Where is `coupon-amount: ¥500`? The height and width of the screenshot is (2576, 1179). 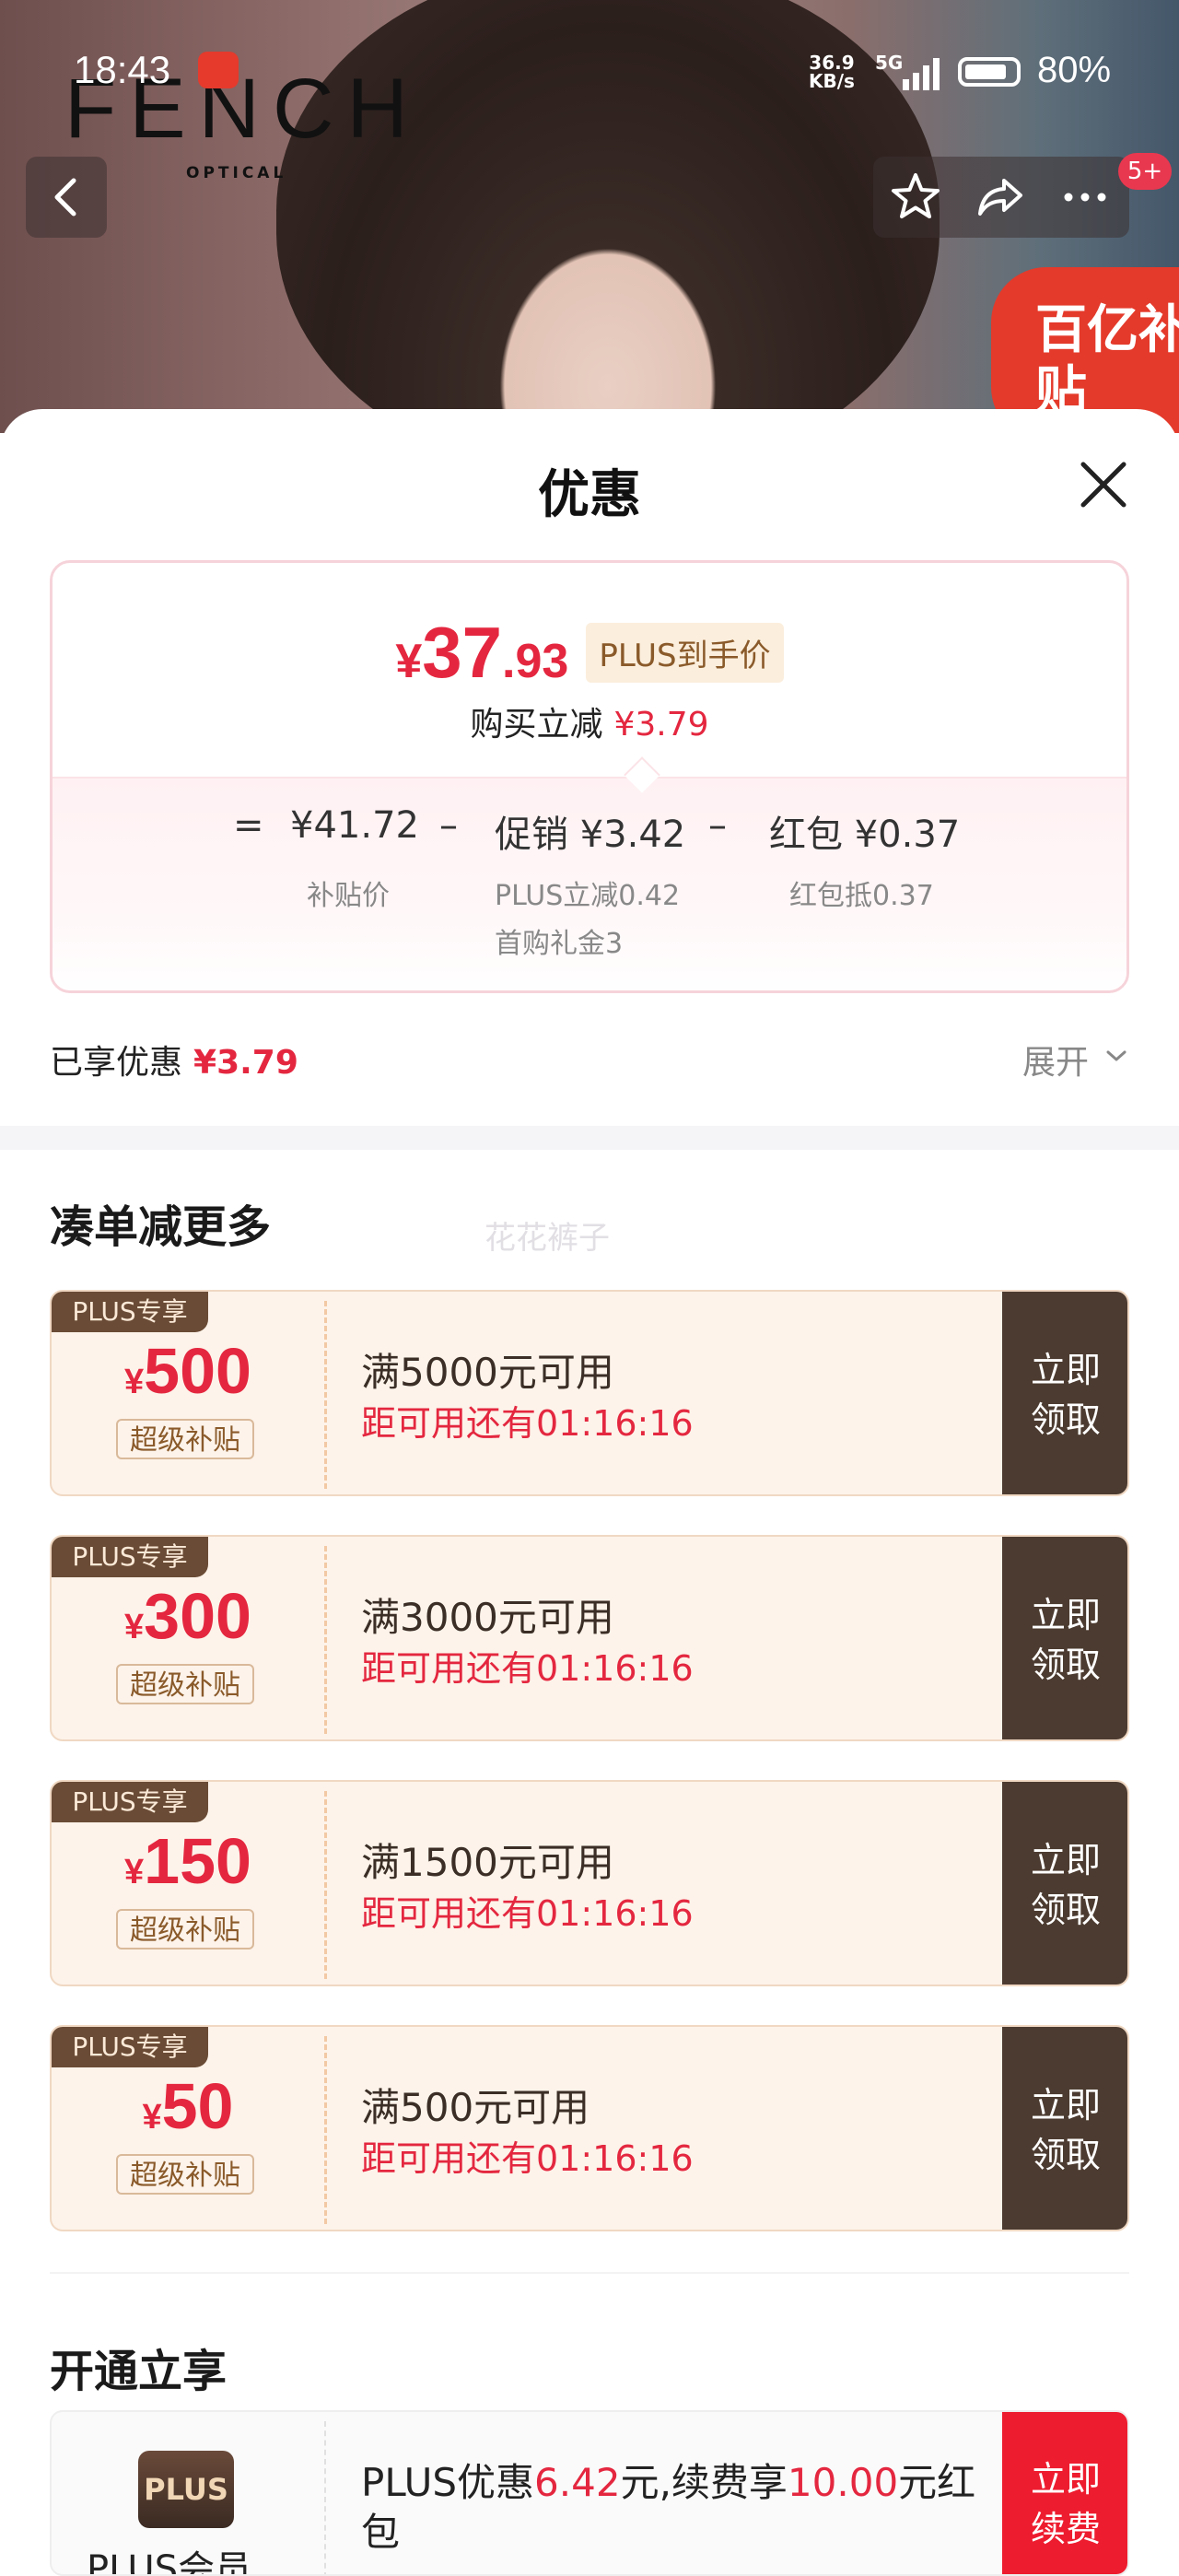 coupon-amount: ¥500 is located at coordinates (188, 1371).